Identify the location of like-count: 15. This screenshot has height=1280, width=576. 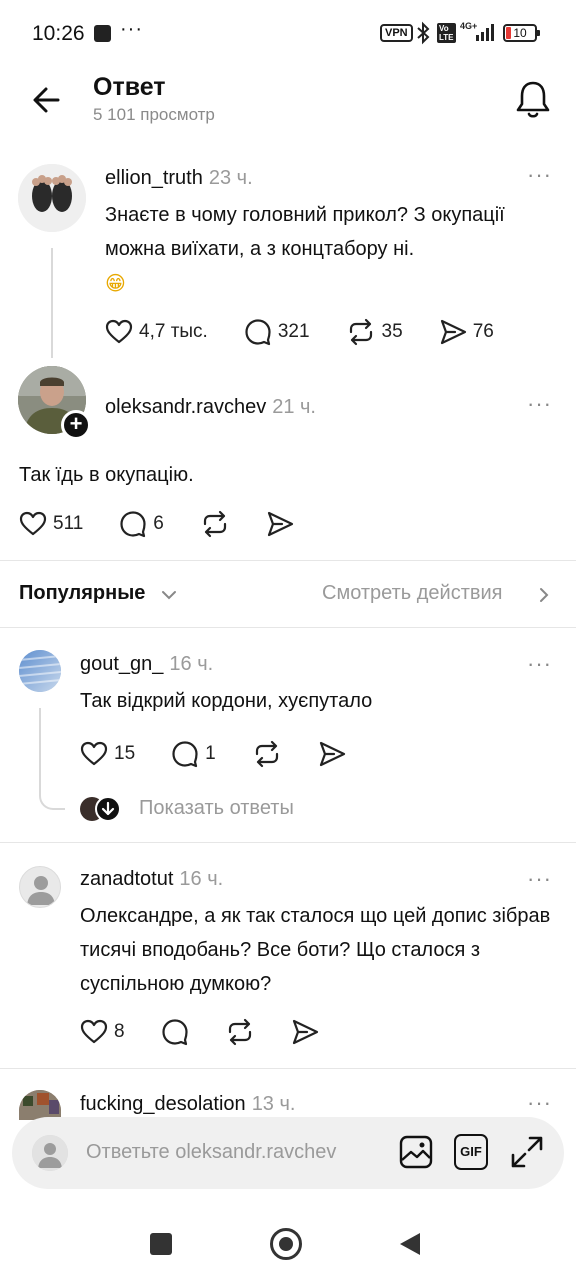
(125, 753).